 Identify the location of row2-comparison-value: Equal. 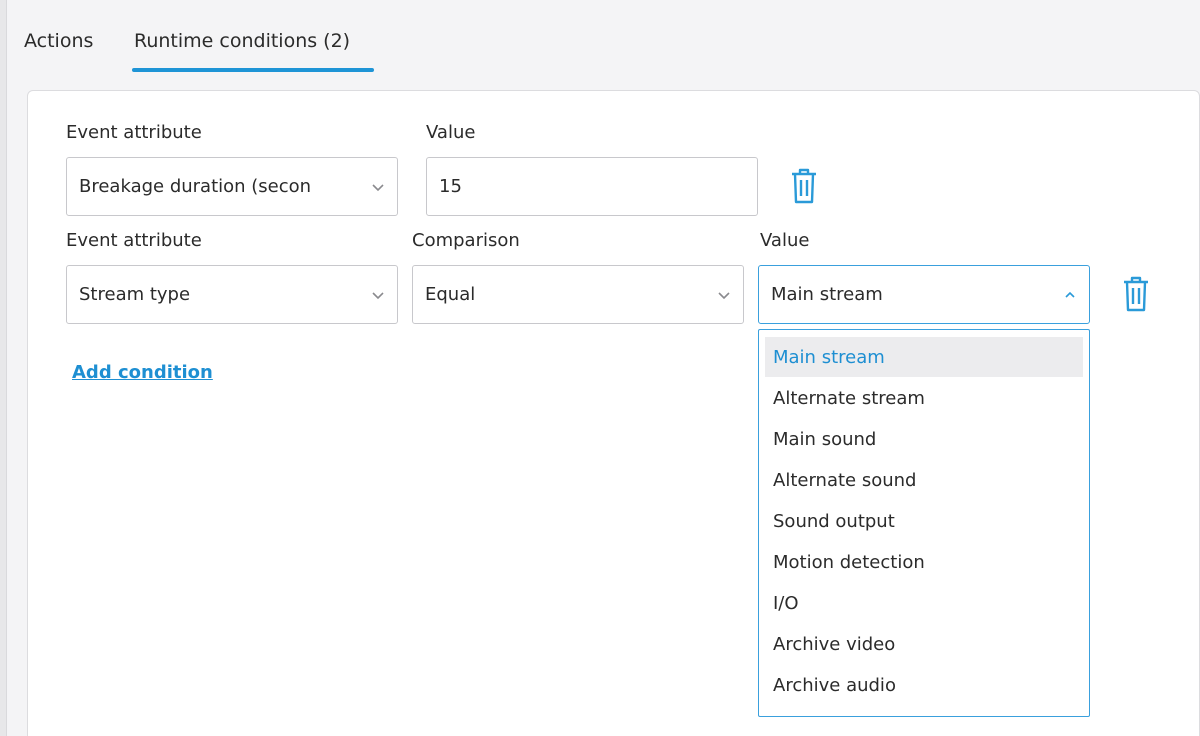
(450, 294).